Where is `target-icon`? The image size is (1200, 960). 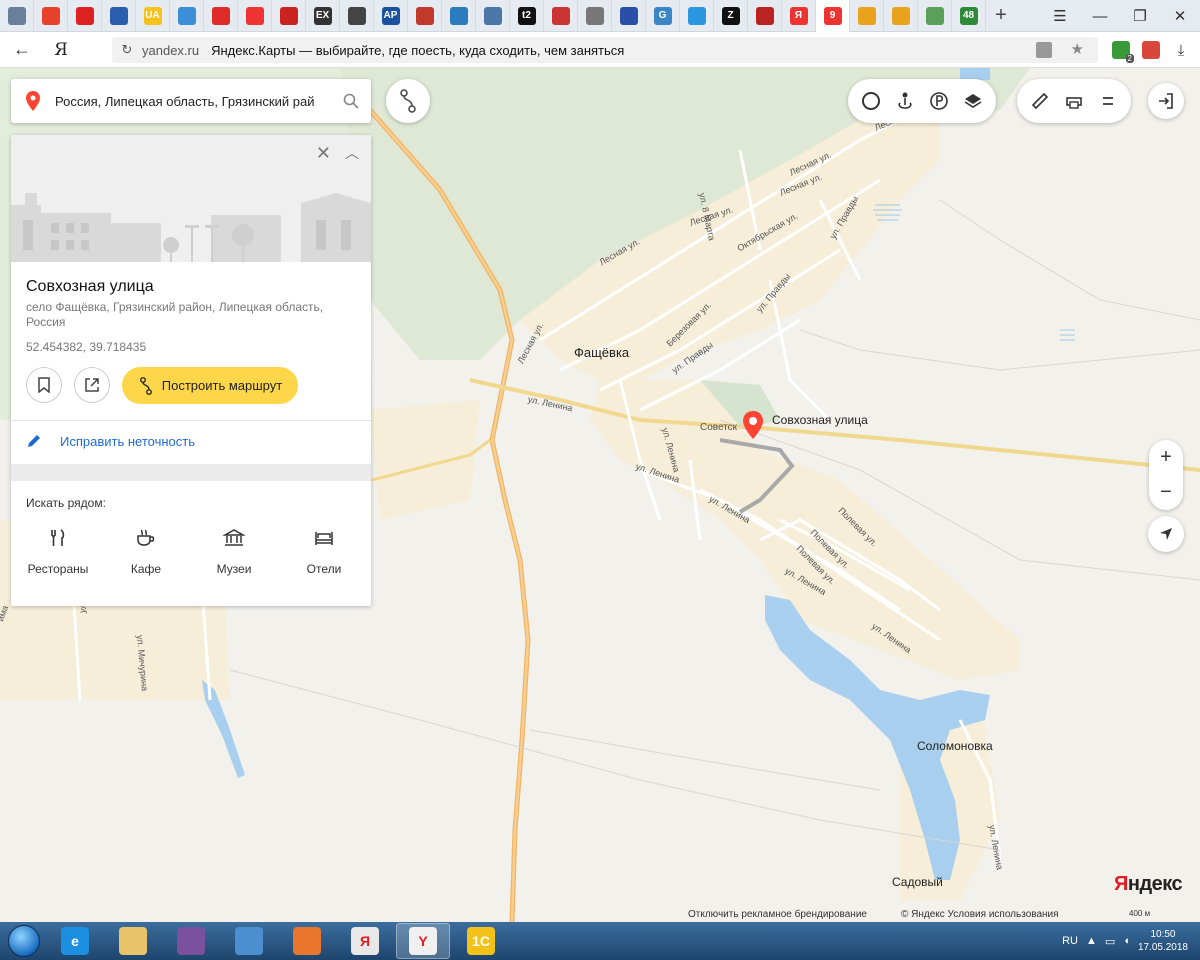 target-icon is located at coordinates (186, 15).